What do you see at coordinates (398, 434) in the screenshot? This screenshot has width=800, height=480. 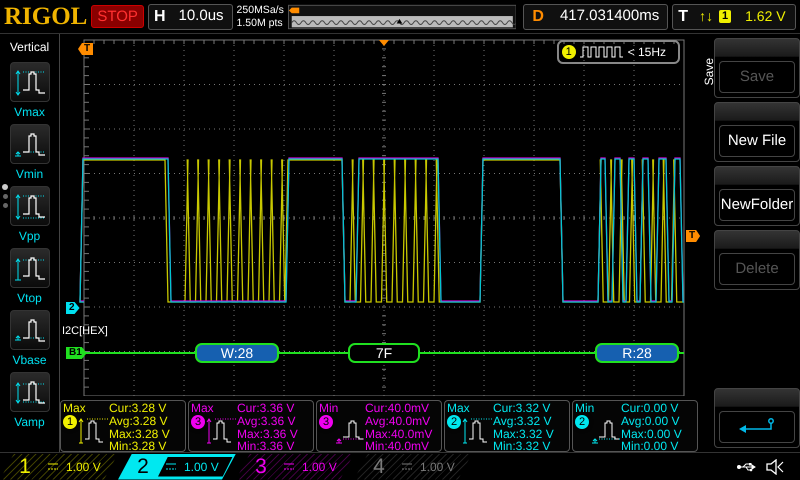 I see `measurement-reading: Max:40.0mV` at bounding box center [398, 434].